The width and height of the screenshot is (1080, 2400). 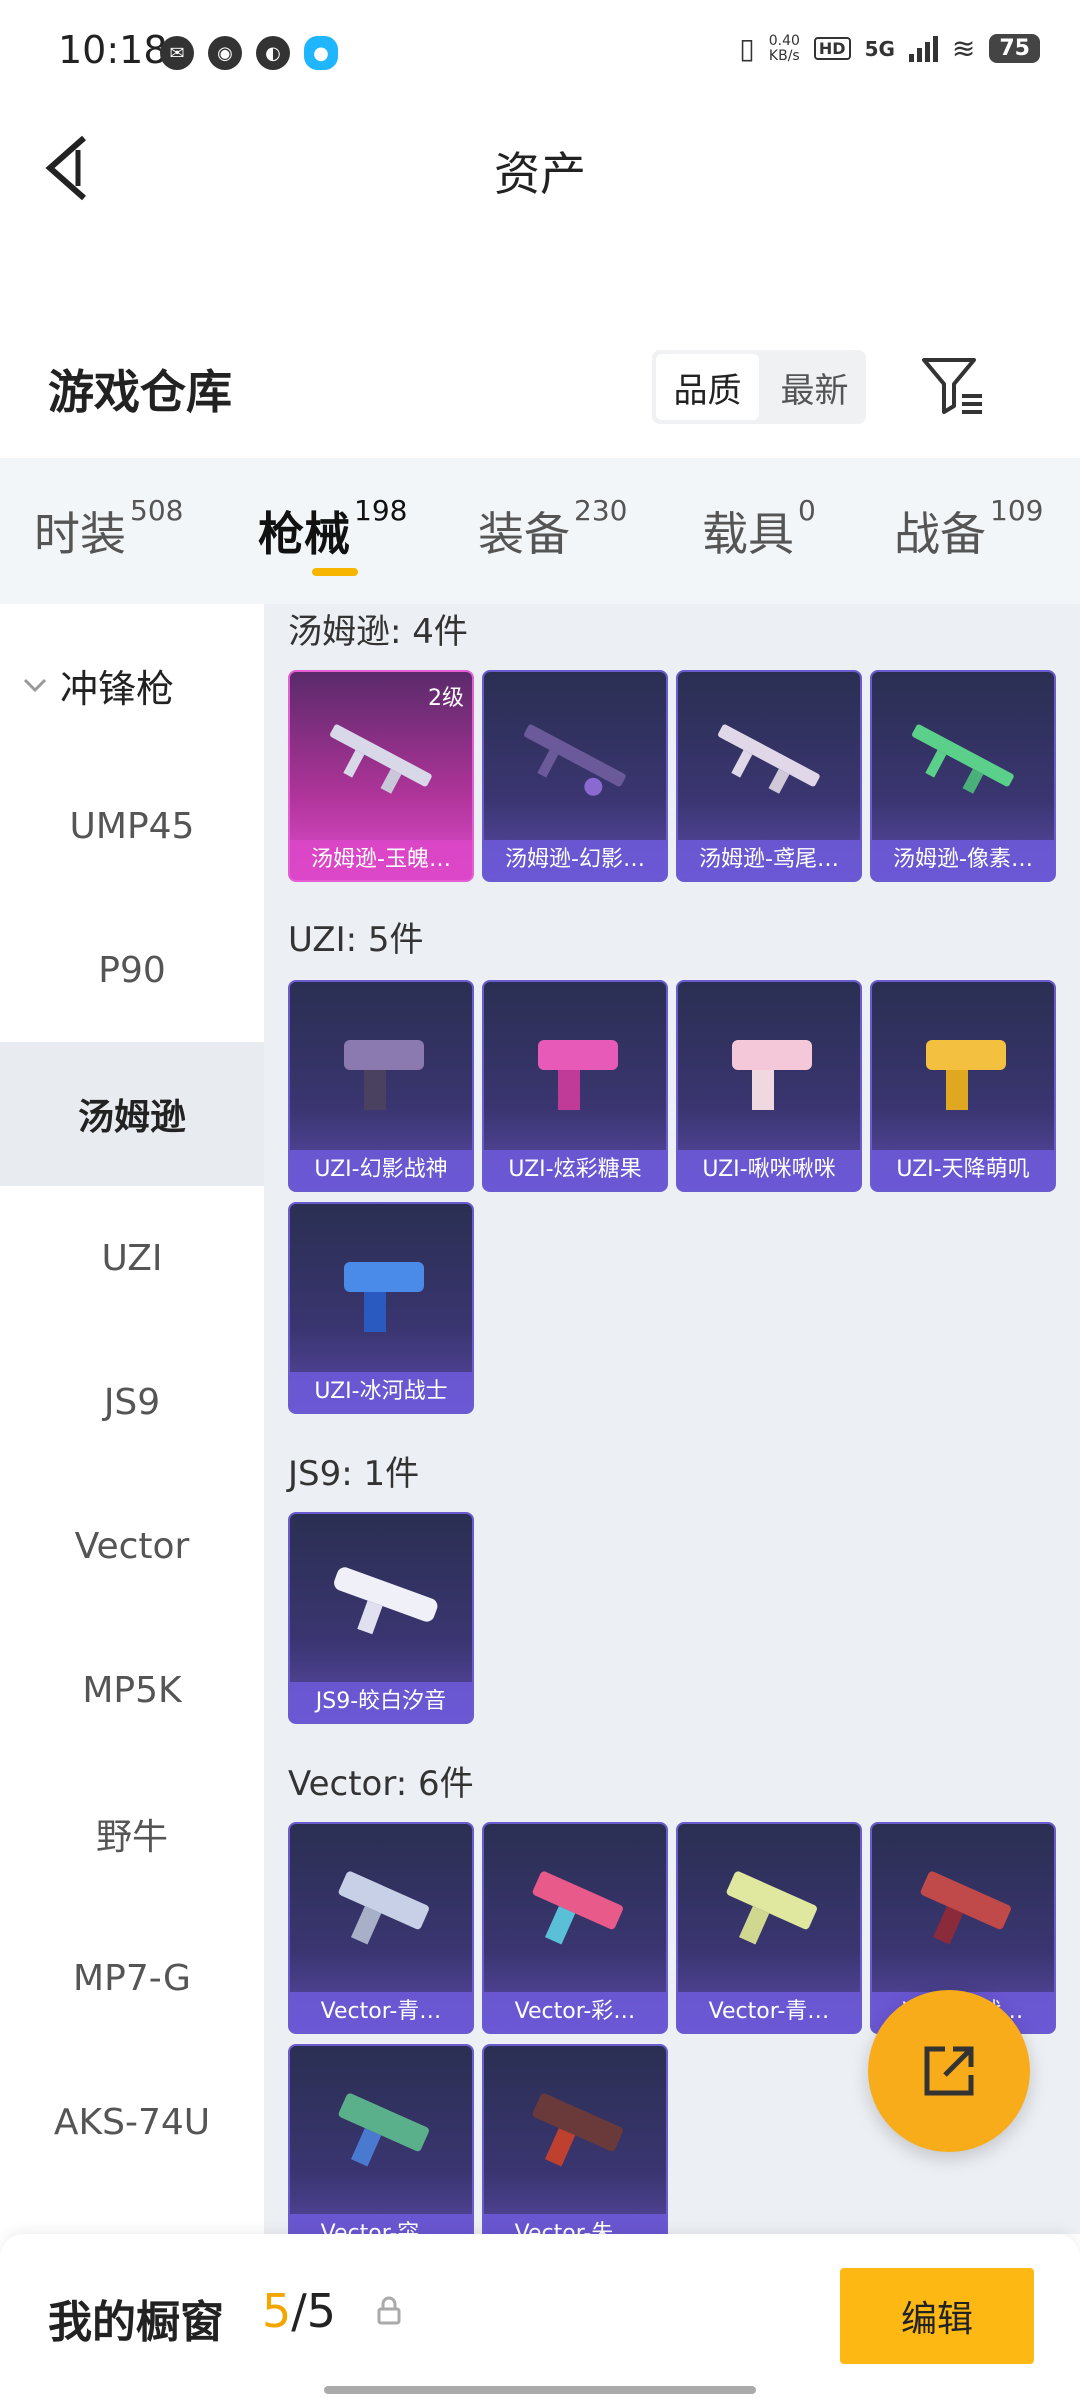 I want to click on home-indicator, so click(x=540, y=2390).